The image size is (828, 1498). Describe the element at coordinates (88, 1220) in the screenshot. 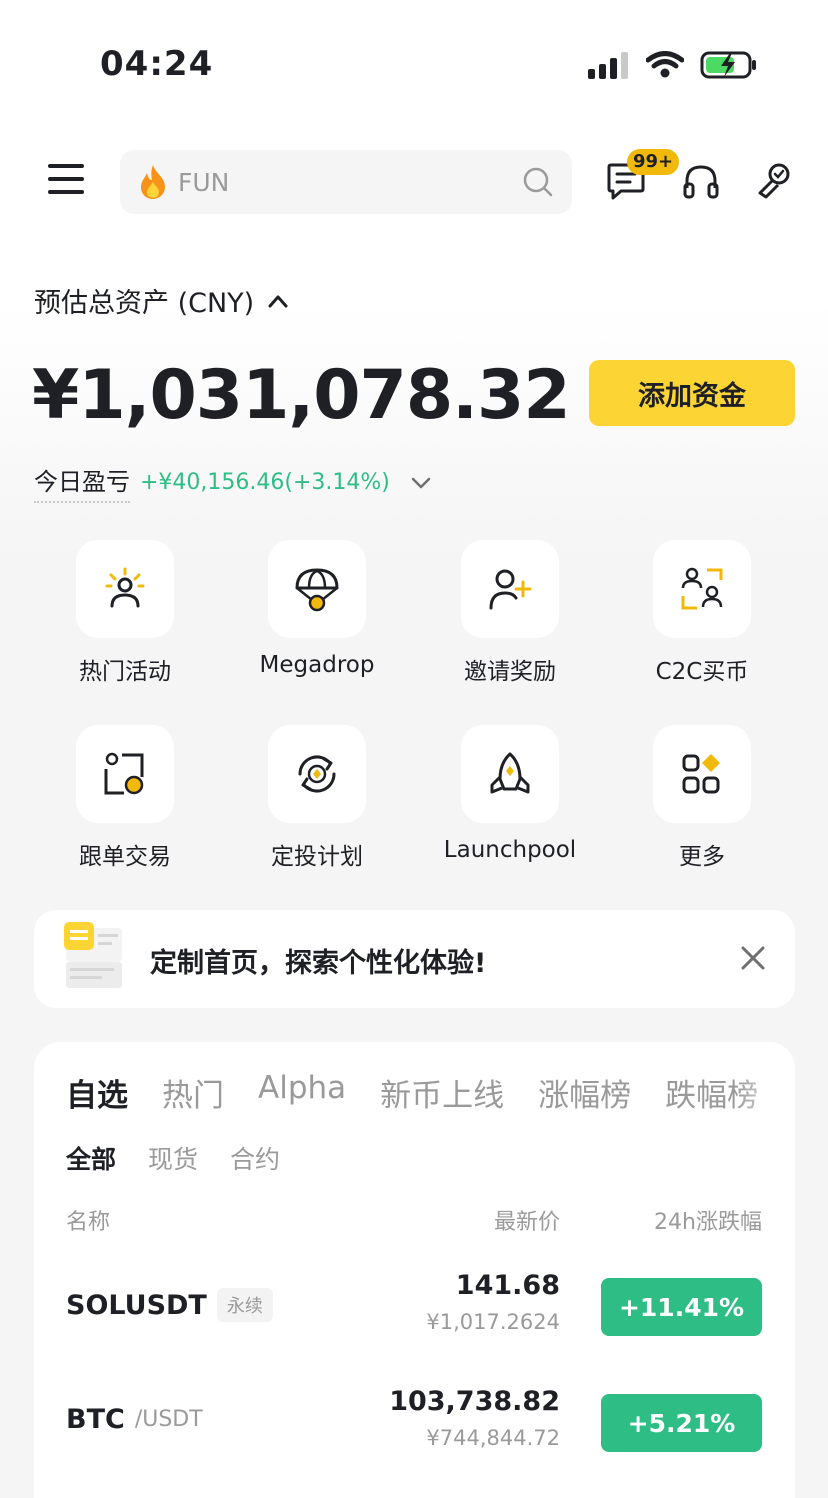

I see `column-header-name: 名称` at that location.